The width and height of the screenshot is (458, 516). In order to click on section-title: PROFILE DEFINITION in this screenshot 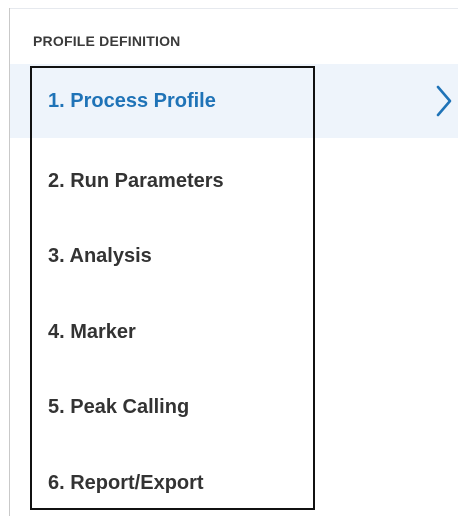, I will do `click(107, 41)`.